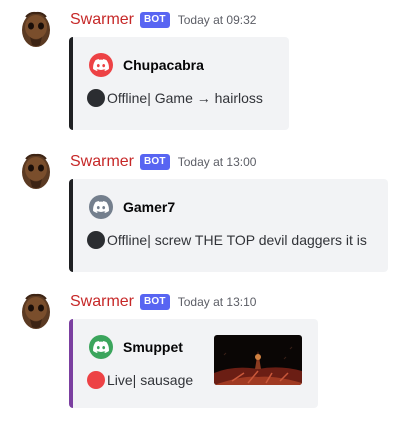 This screenshot has height=424, width=414. I want to click on message-header: Swarmer BOT Today at 13:00, so click(163, 162).